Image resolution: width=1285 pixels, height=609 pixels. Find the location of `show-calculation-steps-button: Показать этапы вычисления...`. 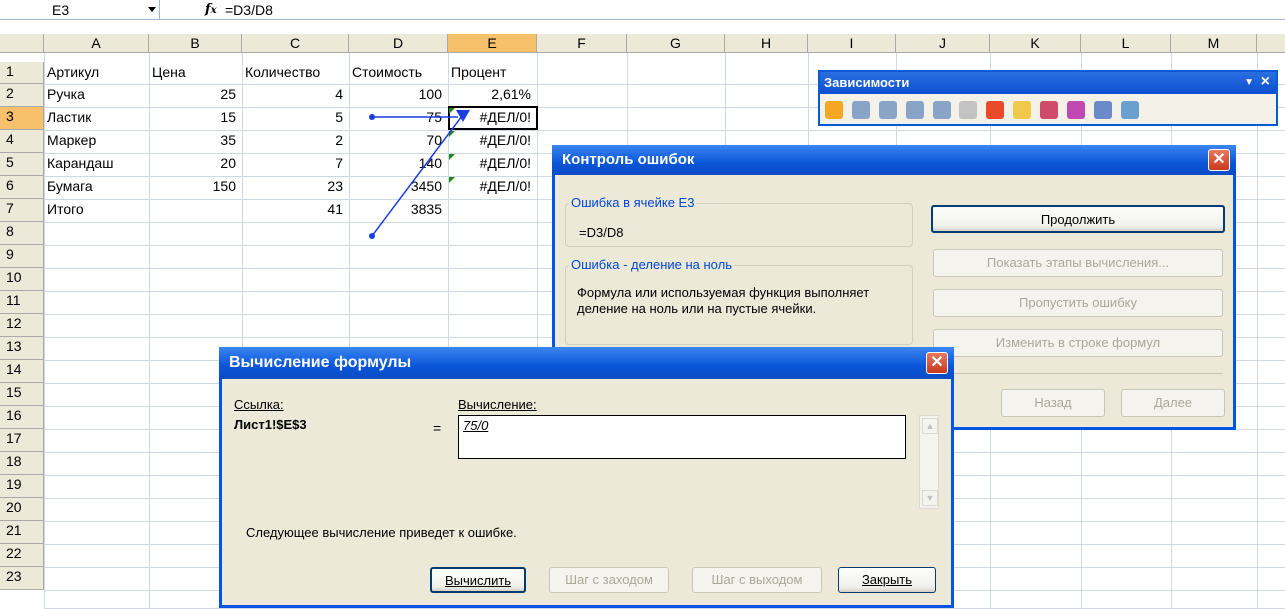

show-calculation-steps-button: Показать этапы вычисления... is located at coordinates (1078, 263).